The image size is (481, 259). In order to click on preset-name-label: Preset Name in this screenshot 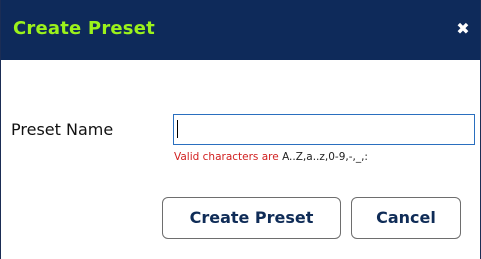, I will do `click(62, 129)`.